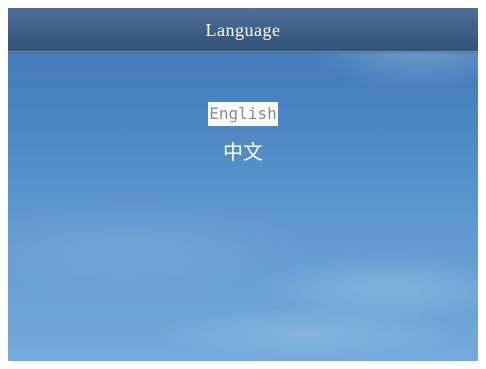  I want to click on screen-title: Language, so click(243, 30).